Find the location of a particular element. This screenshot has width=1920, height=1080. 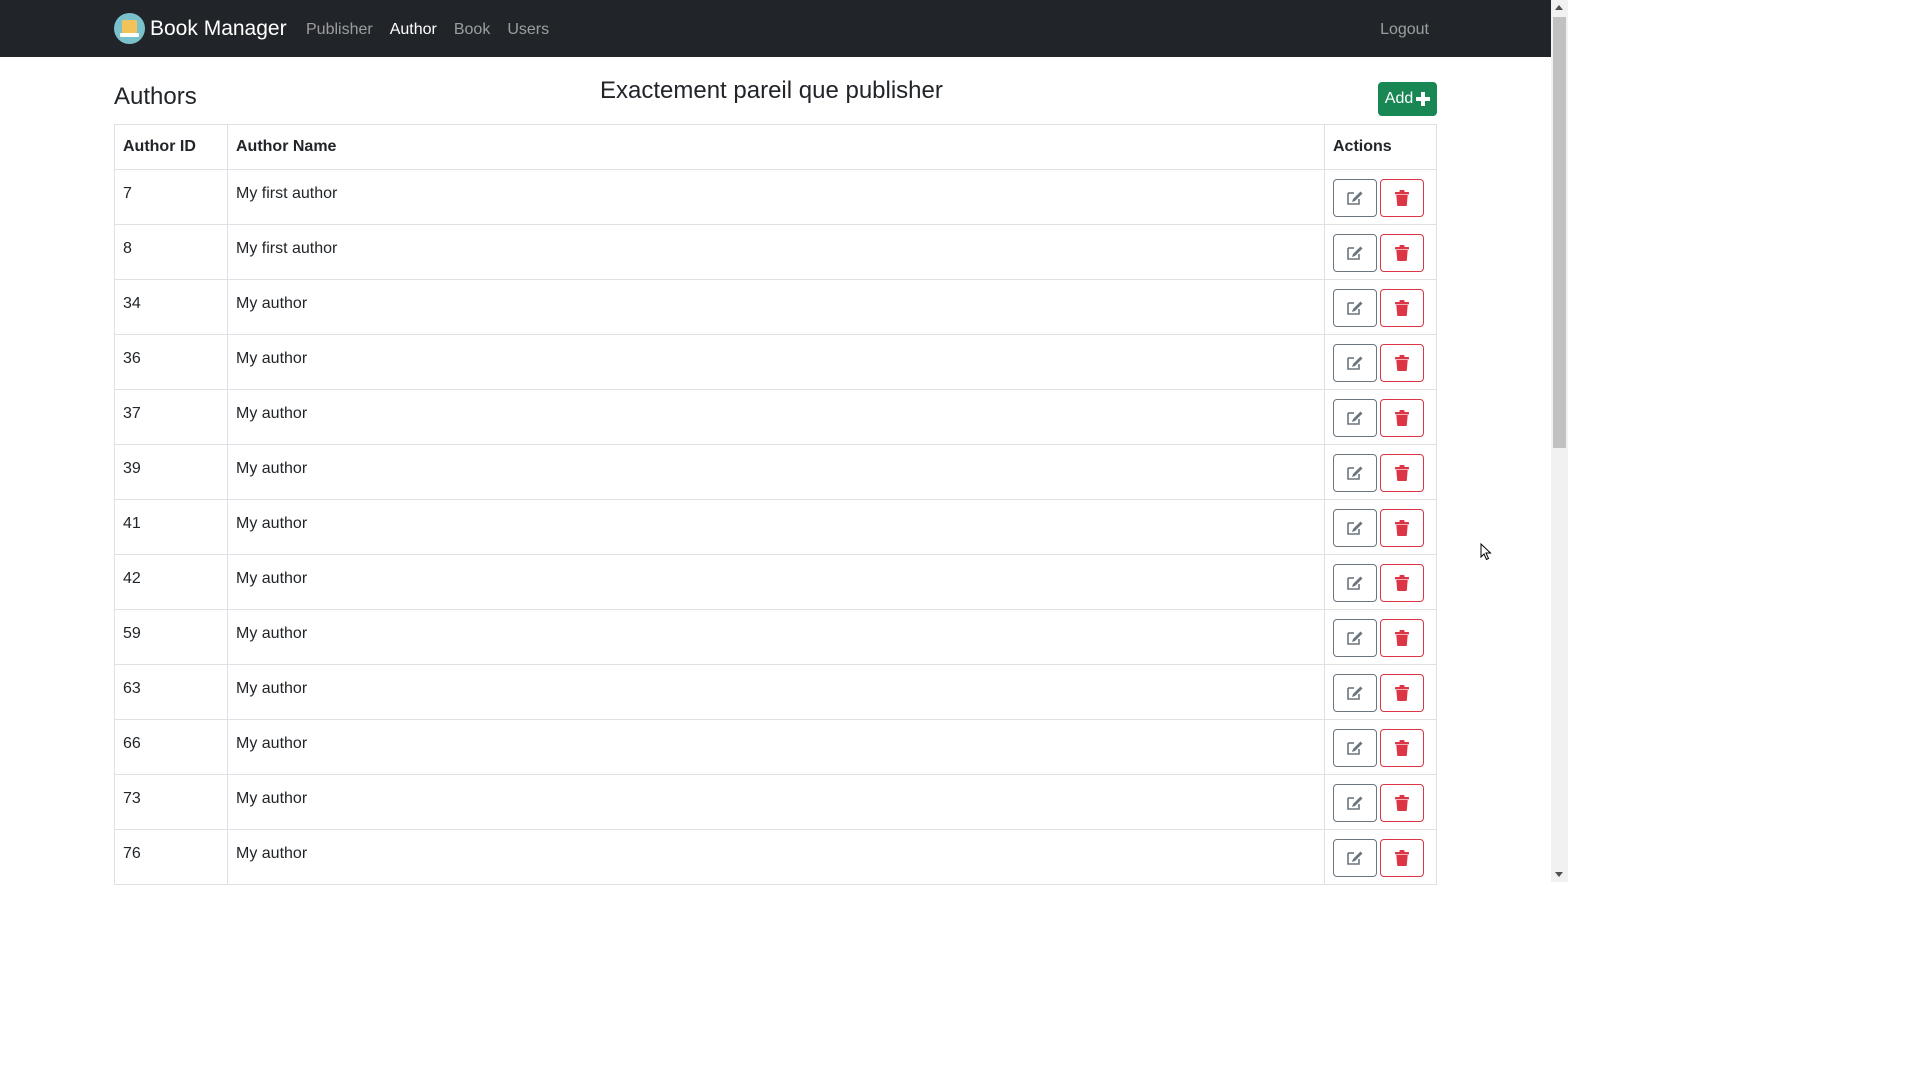

scroll-up-icon is located at coordinates (1559, 7).